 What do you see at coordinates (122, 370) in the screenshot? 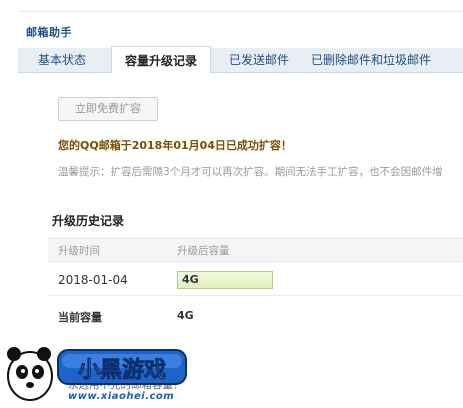
I see `watermark-brand: 小黑游戏` at bounding box center [122, 370].